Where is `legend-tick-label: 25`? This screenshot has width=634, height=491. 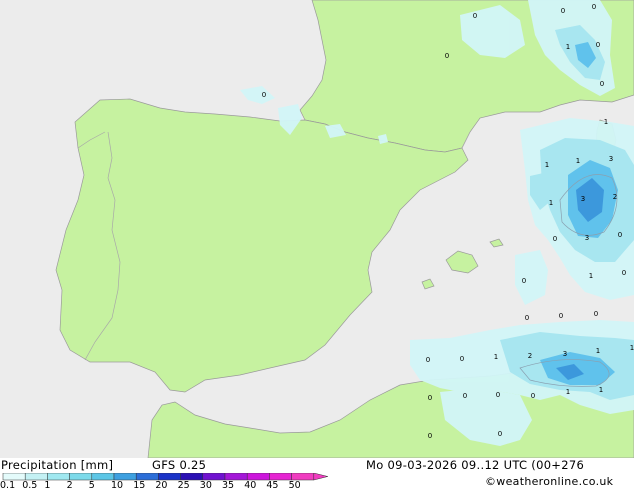
legend-tick-label: 25 is located at coordinates (183, 485).